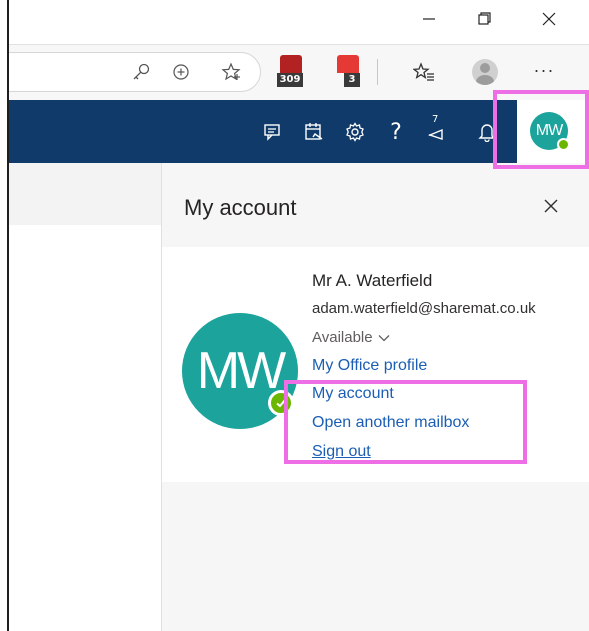  Describe the element at coordinates (487, 132) in the screenshot. I see `notifications-bell-icon` at that location.